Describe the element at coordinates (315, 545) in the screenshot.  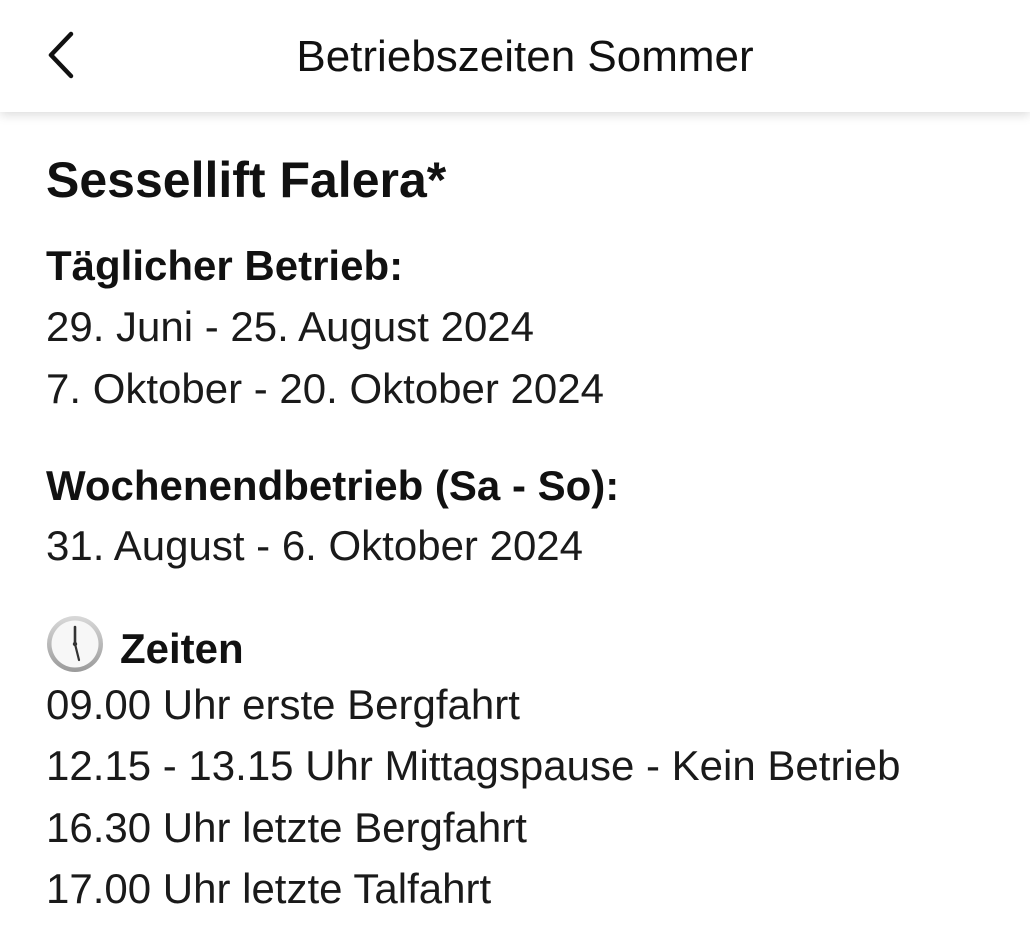
I see `weekend-period-1: 31. August - 6. Oktober 2024` at that location.